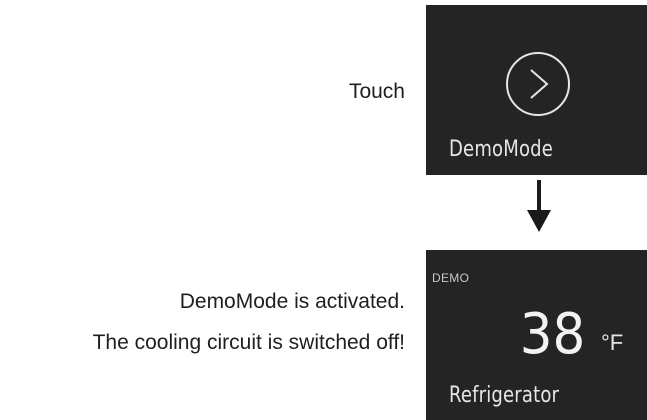 This screenshot has width=647, height=420. Describe the element at coordinates (248, 342) in the screenshot. I see `cooling-warning: The cooling circuit is switched off!` at that location.